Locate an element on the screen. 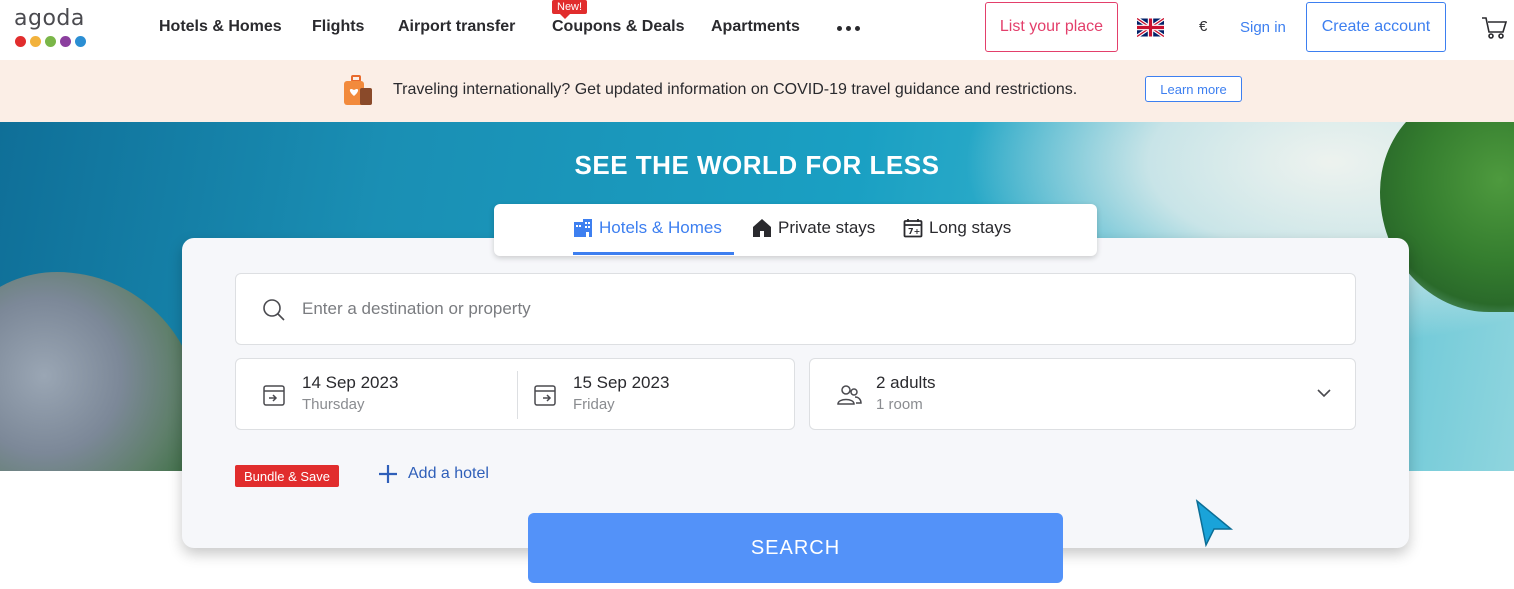  logo-dot-blue is located at coordinates (80, 41).